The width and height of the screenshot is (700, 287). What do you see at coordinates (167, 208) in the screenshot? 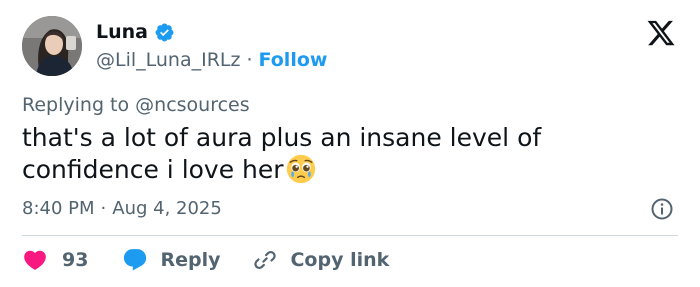
I see `tweet-date: Aug 4, 2025` at bounding box center [167, 208].